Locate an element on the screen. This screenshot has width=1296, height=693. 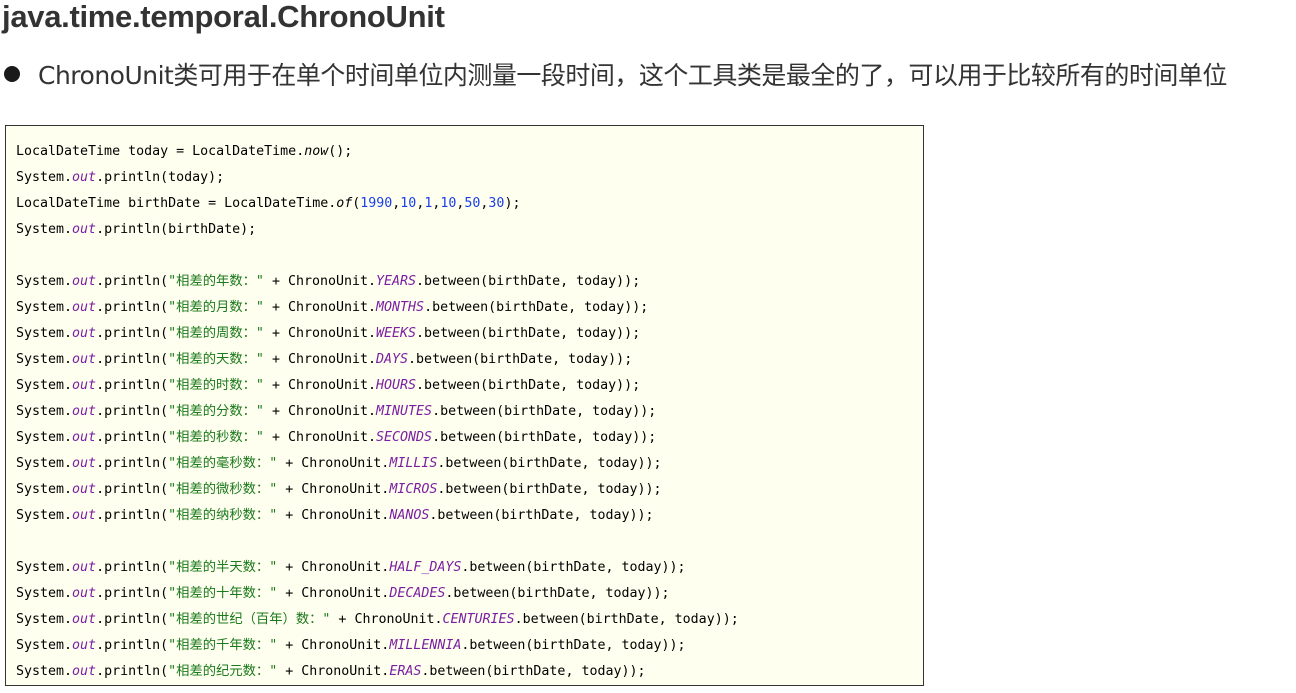
code-token: LocalDateTime birthDate = LocalDateTime. is located at coordinates (176, 203).